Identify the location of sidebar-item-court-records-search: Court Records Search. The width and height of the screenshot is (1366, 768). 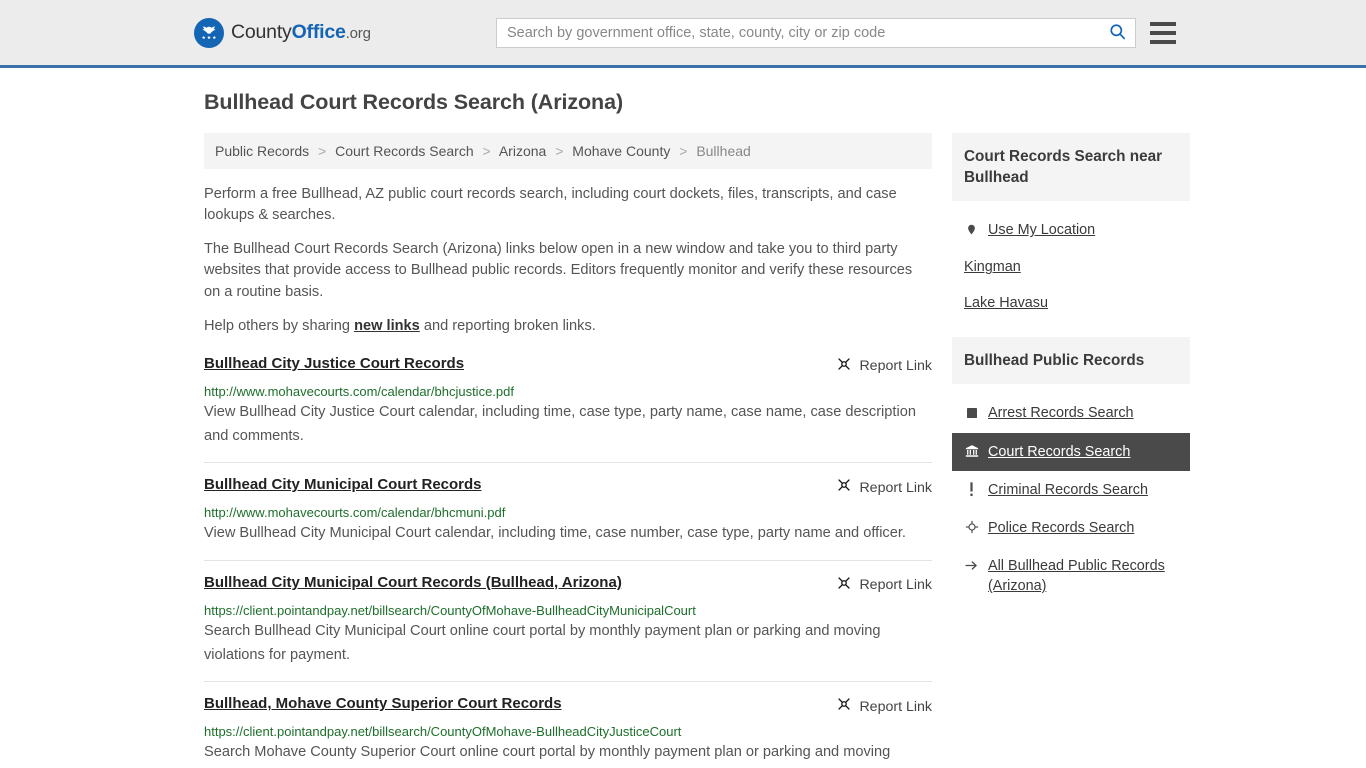
(1071, 451).